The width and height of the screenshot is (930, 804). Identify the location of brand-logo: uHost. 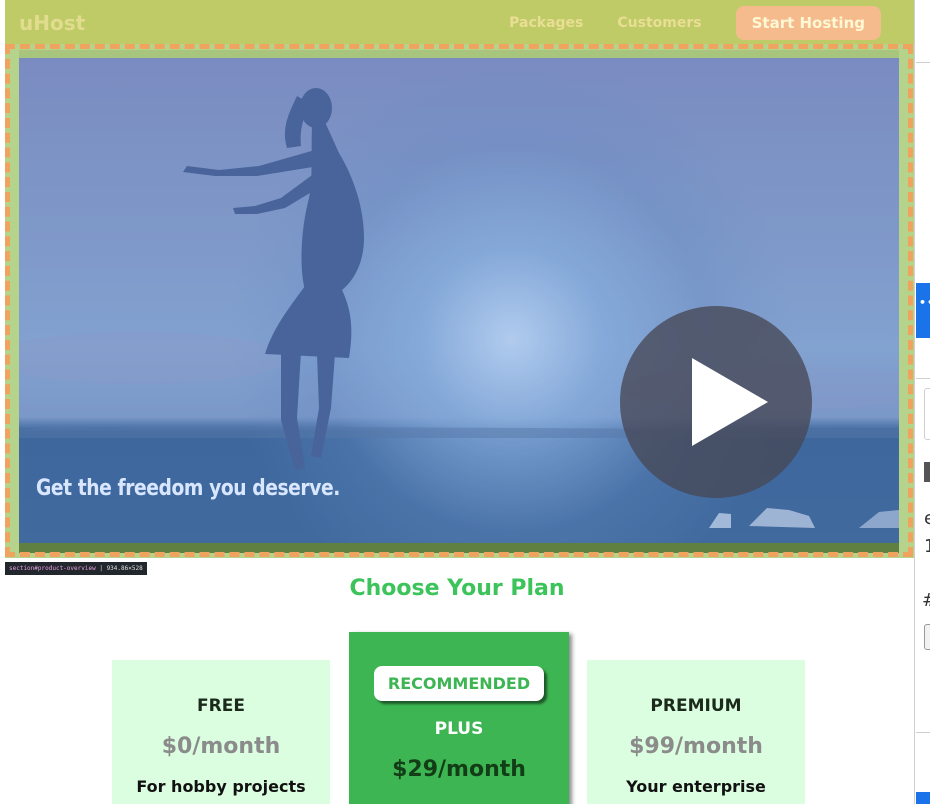
(52, 23).